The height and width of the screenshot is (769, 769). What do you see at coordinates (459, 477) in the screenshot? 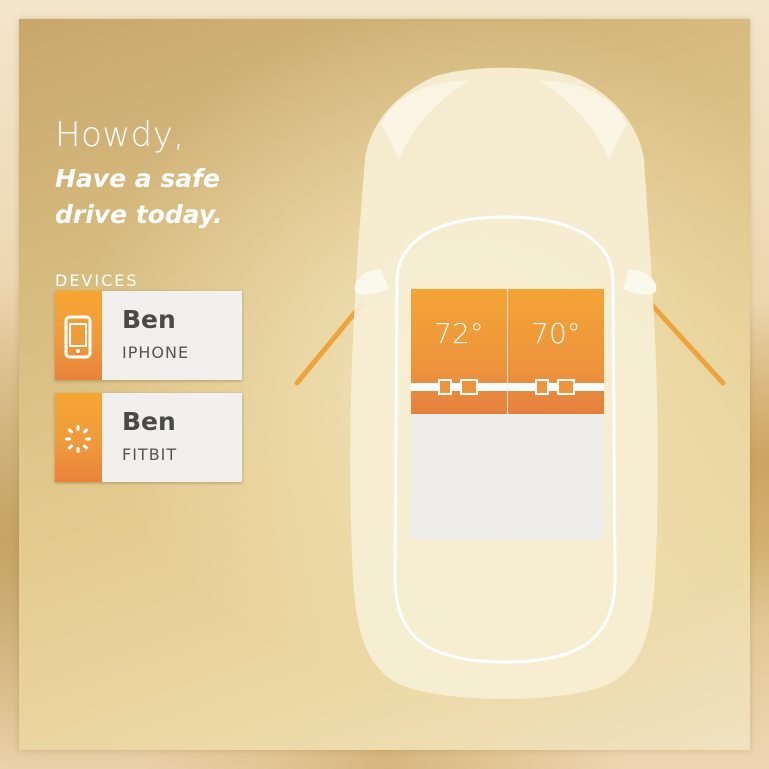
I see `driver-seat-cushion` at bounding box center [459, 477].